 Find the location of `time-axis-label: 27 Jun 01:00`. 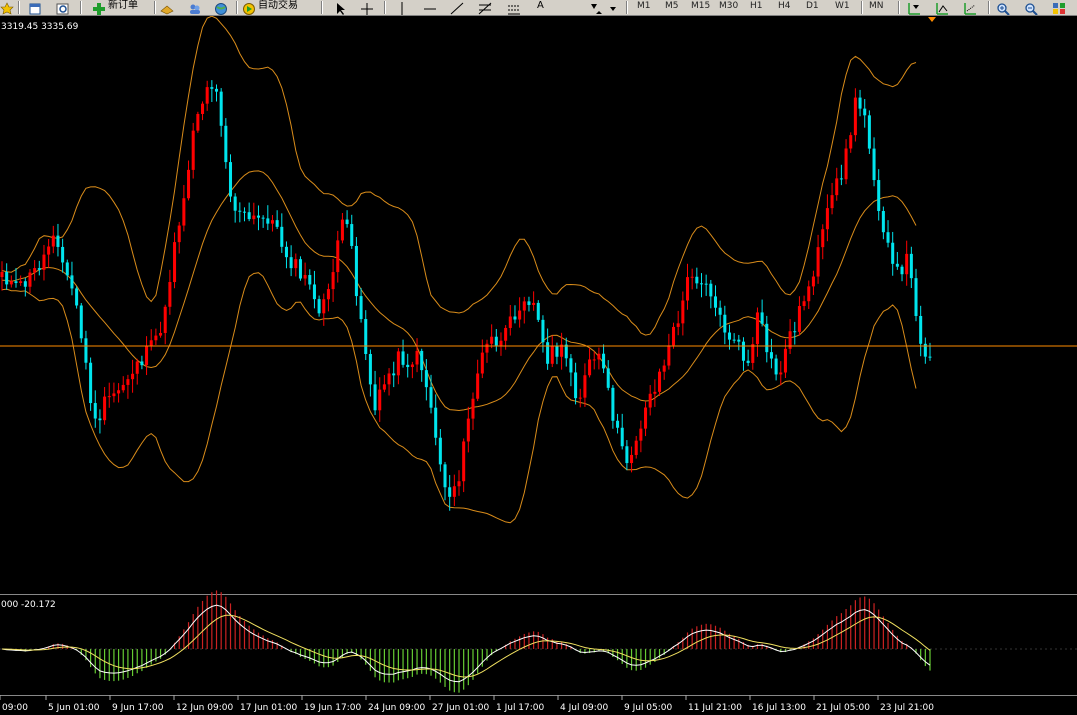

time-axis-label: 27 Jun 01:00 is located at coordinates (460, 708).